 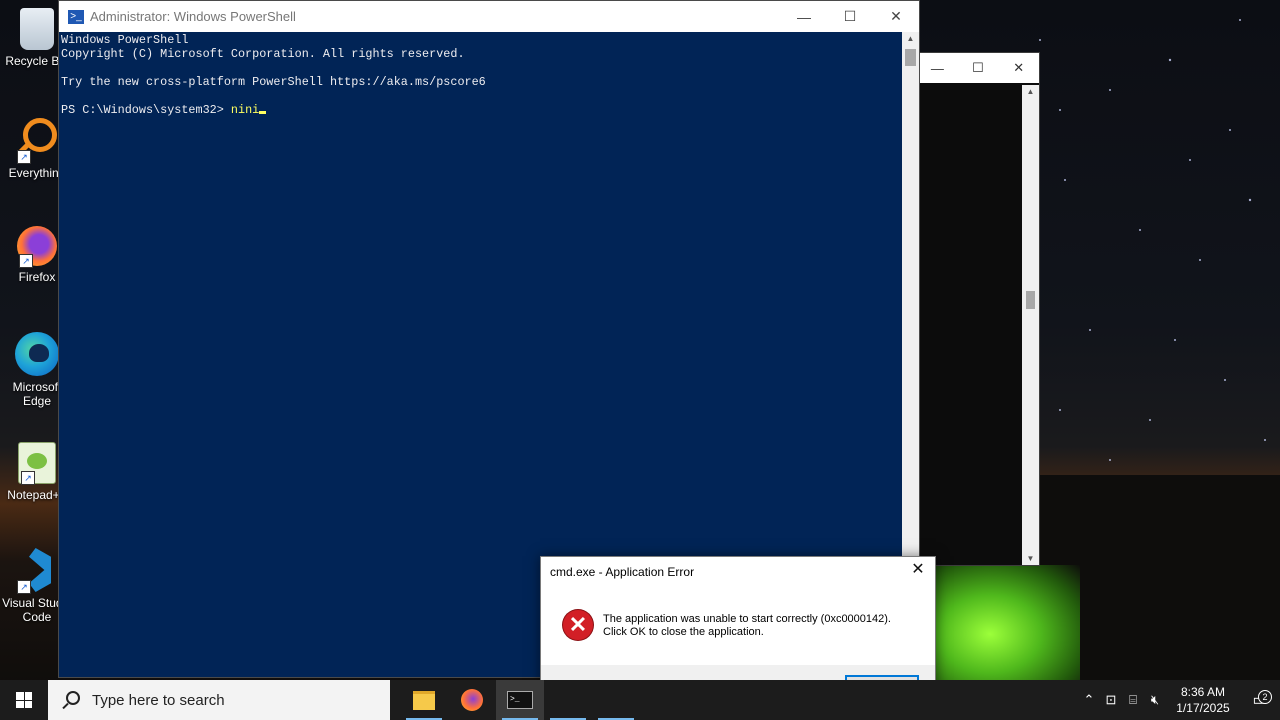 What do you see at coordinates (1005, 622) in the screenshot?
I see `glowing-tent` at bounding box center [1005, 622].